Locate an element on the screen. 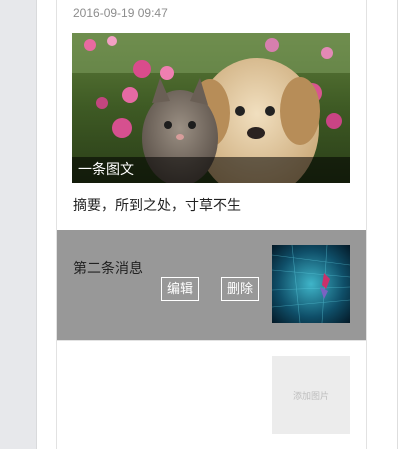 The image size is (410, 449). delete-button: 删除 is located at coordinates (240, 289).